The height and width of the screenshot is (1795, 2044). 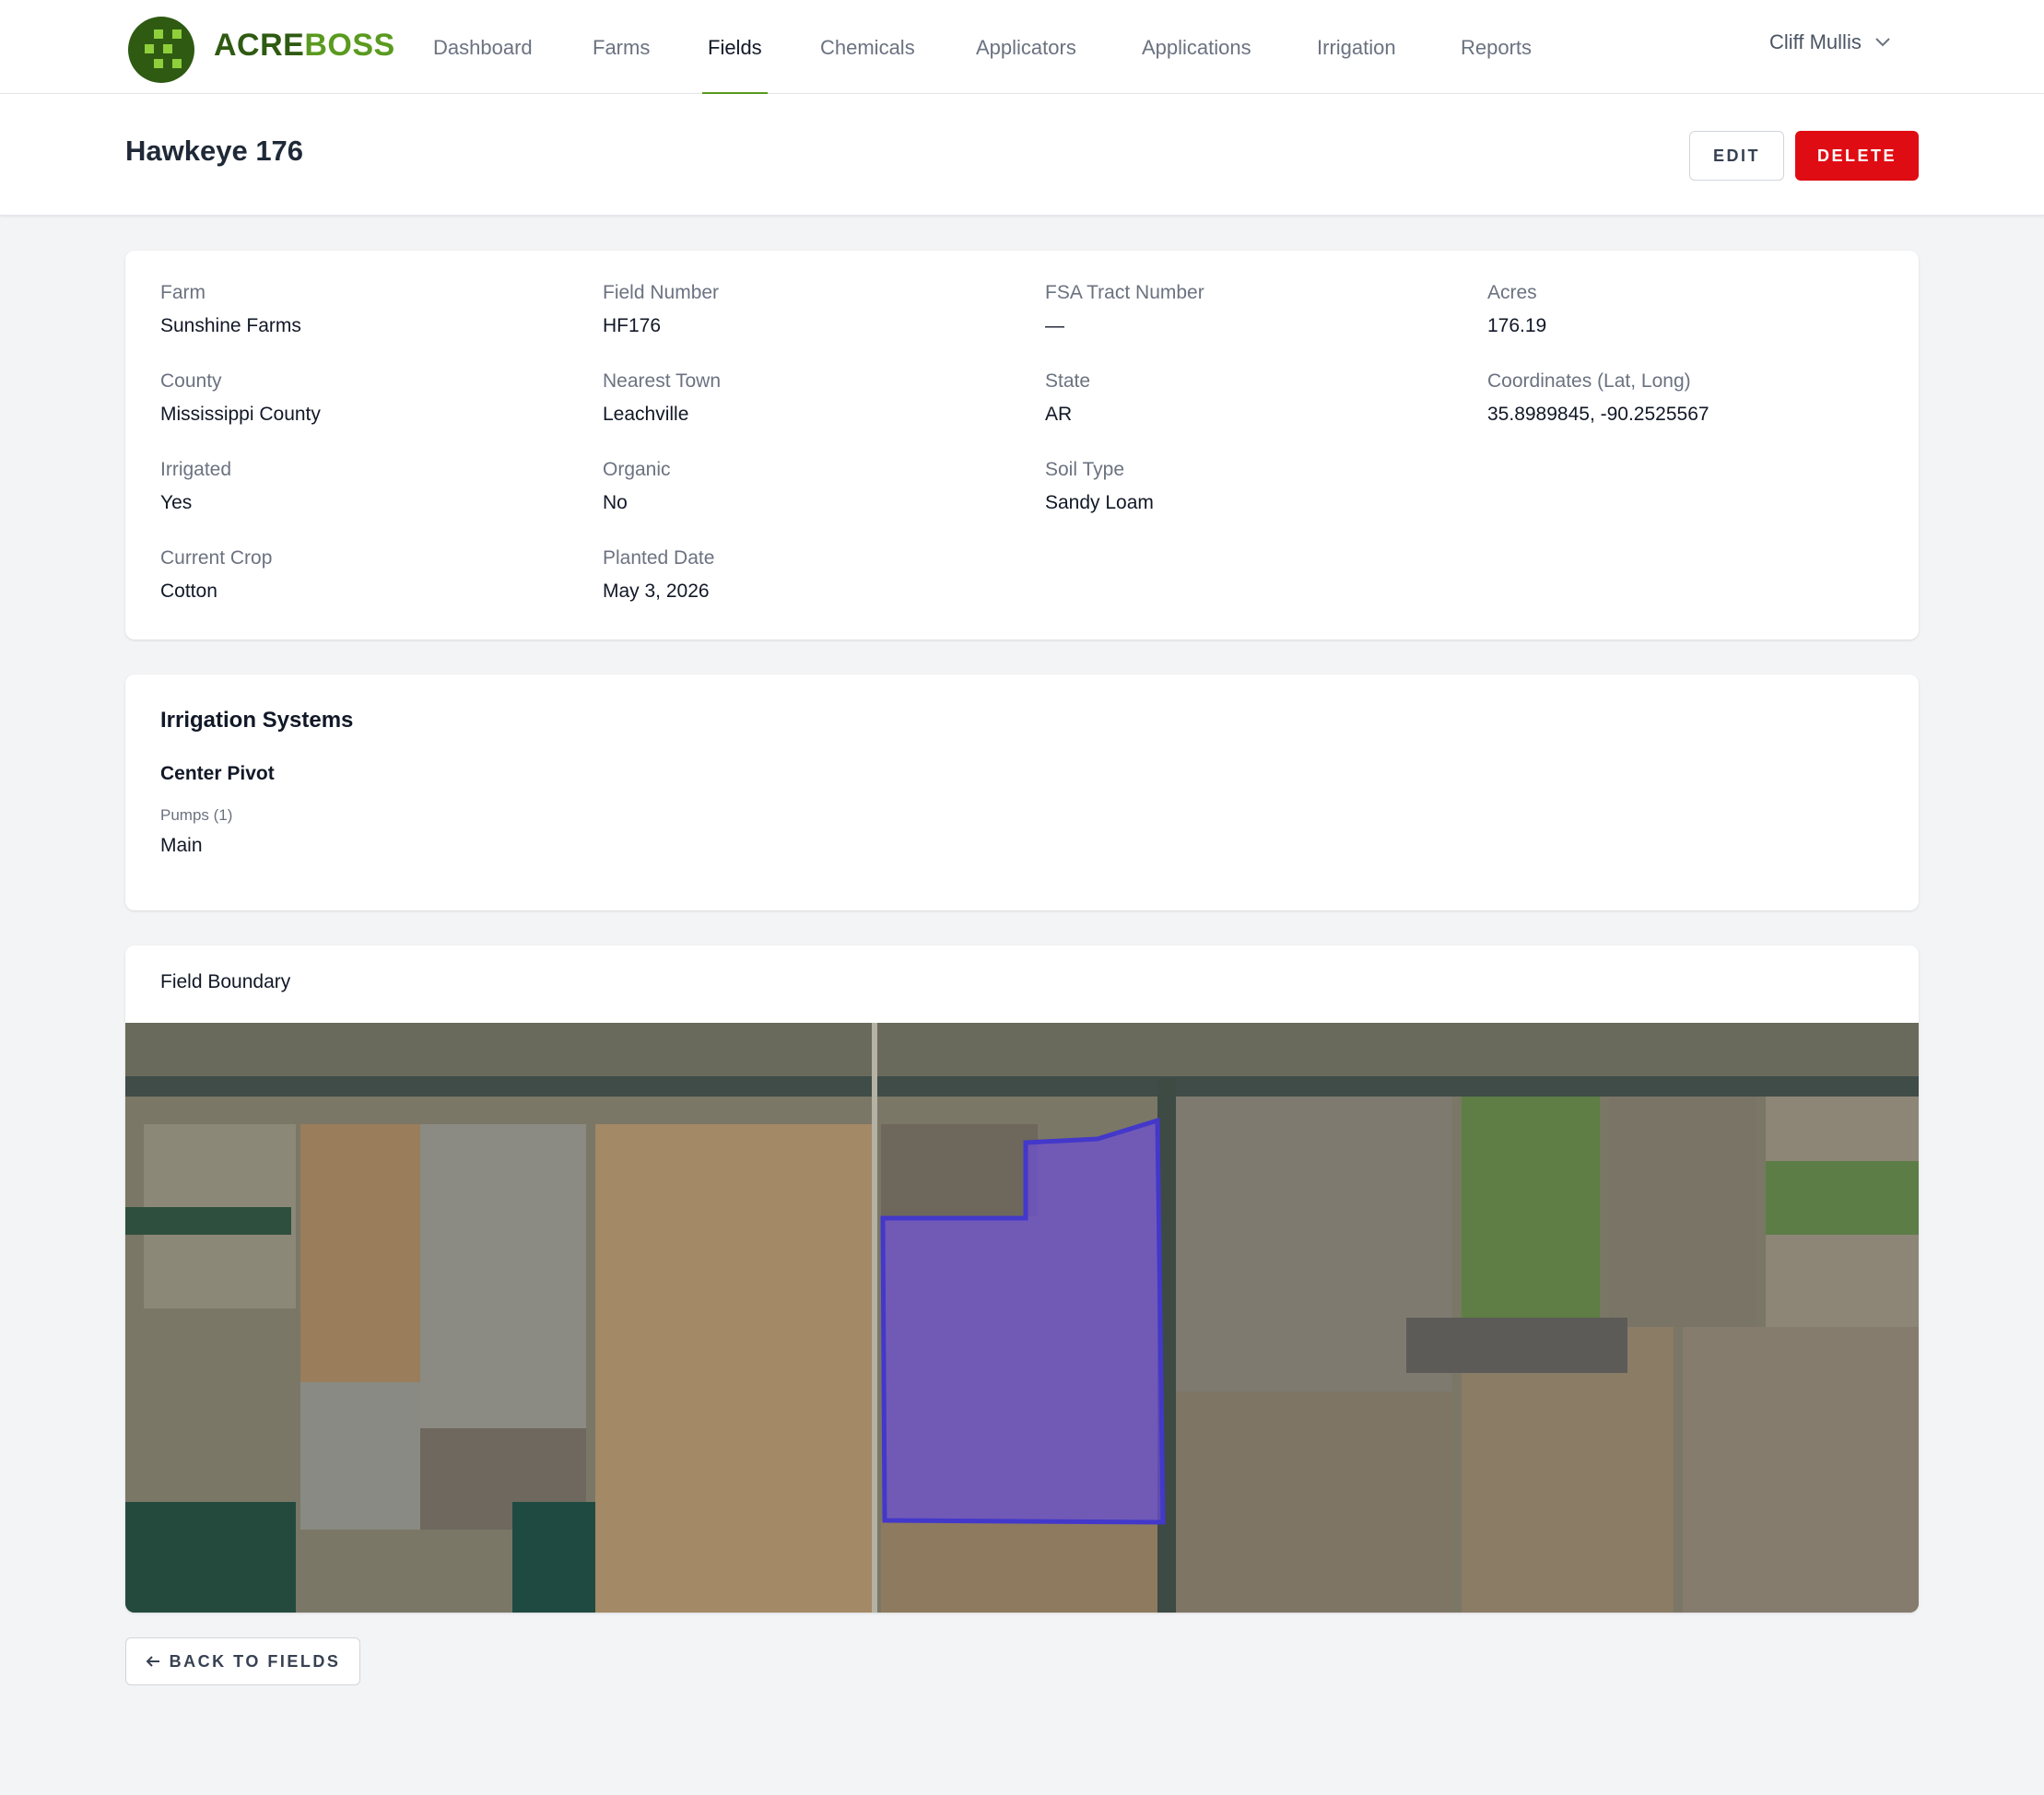 I want to click on user-name: Cliff Mullis, so click(x=1815, y=41).